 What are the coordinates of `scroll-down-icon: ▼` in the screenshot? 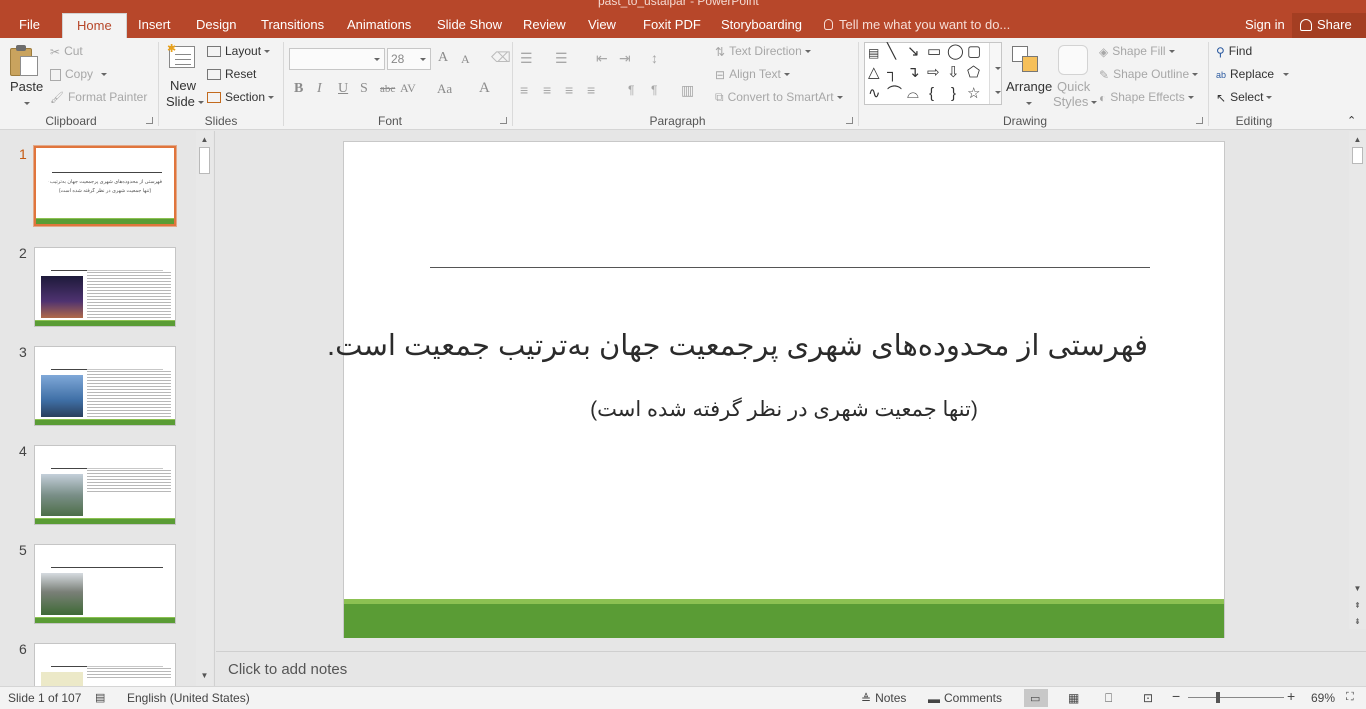 It's located at (1357, 589).